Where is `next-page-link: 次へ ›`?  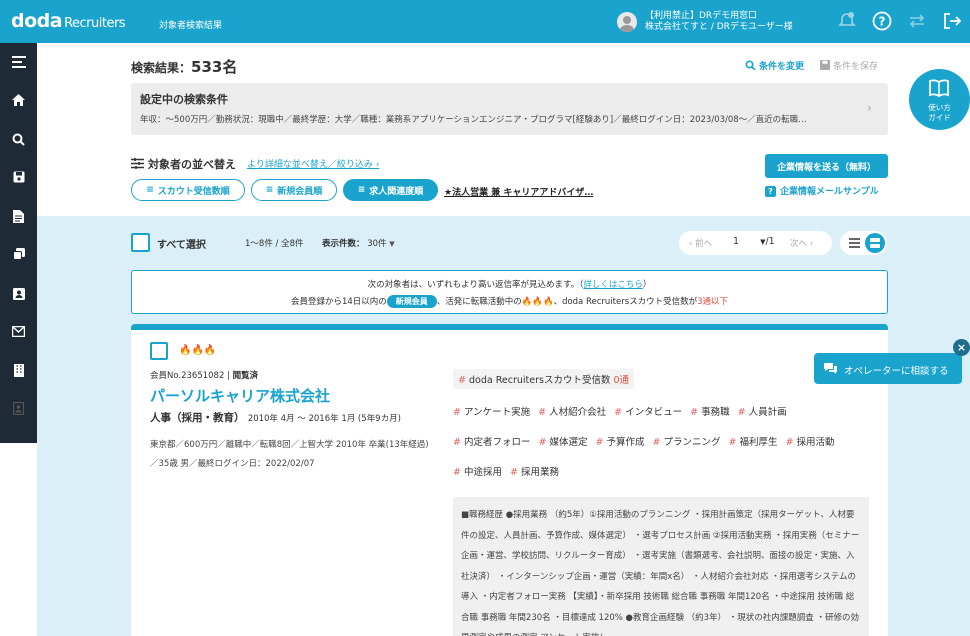 next-page-link: 次へ › is located at coordinates (801, 243).